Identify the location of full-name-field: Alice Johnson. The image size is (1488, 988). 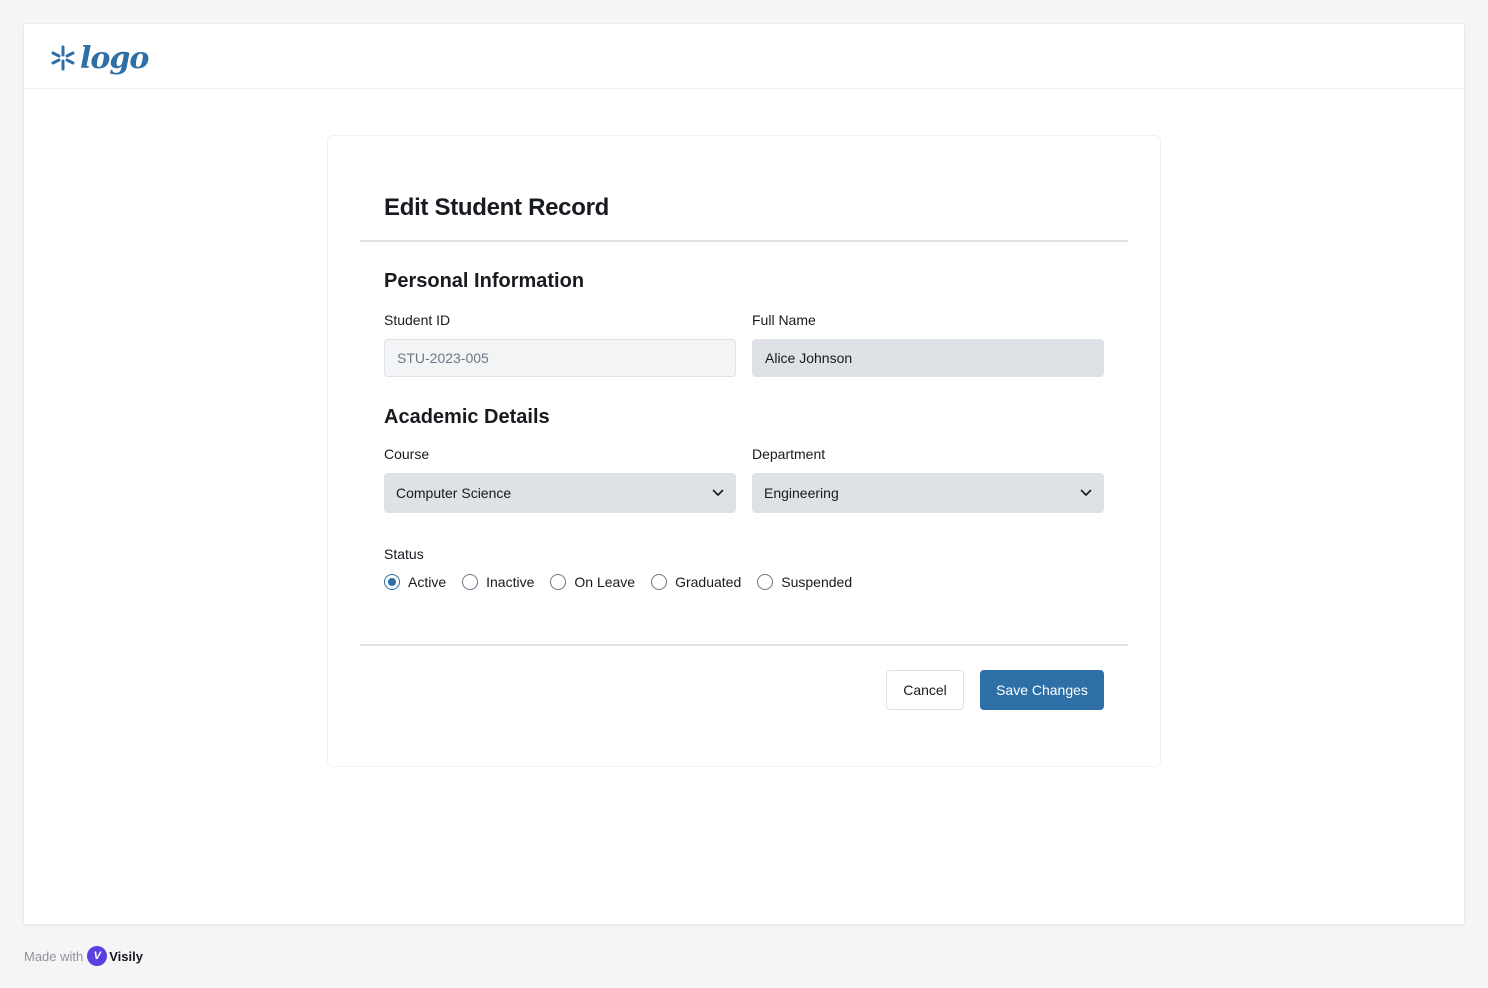
(928, 358).